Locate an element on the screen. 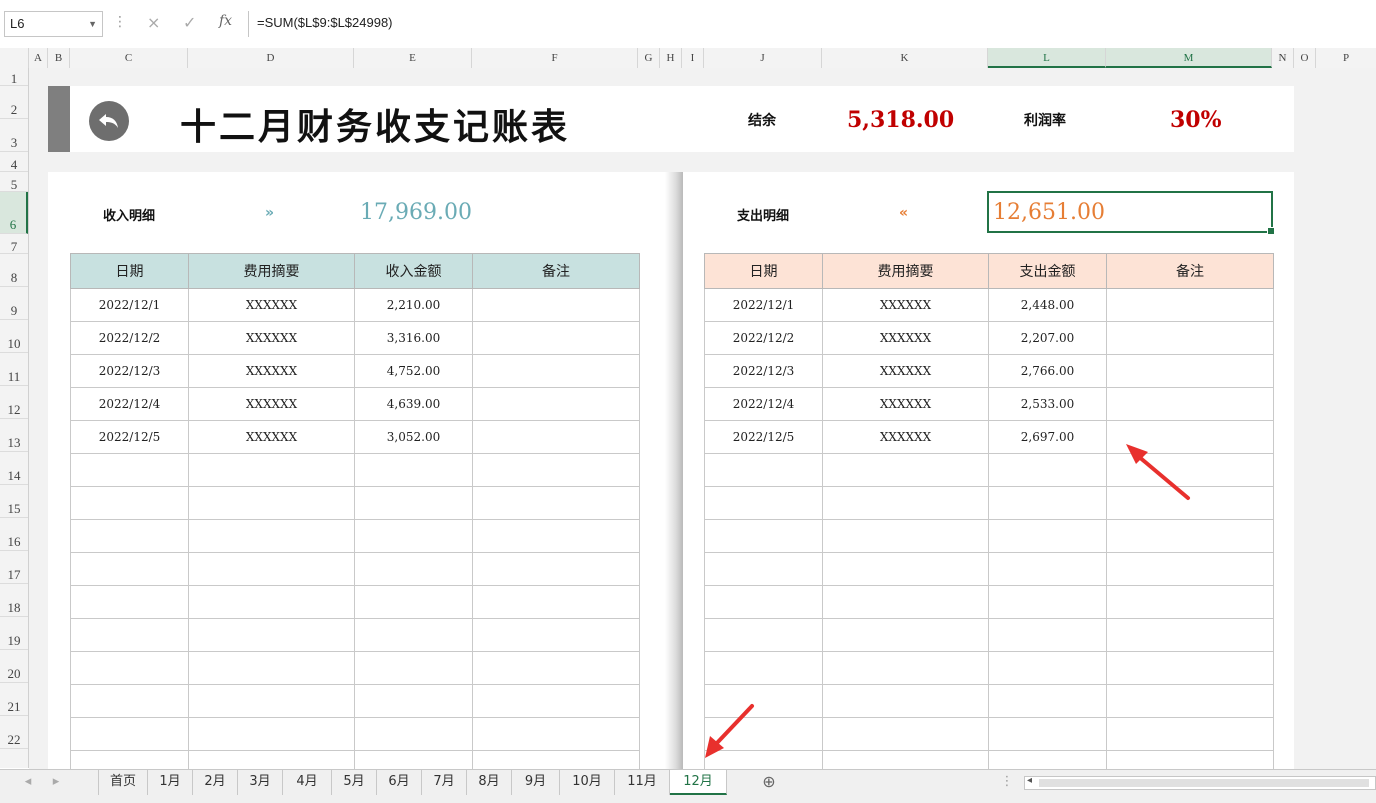 Image resolution: width=1376 pixels, height=803 pixels. row-header: 4 is located at coordinates (14, 162).